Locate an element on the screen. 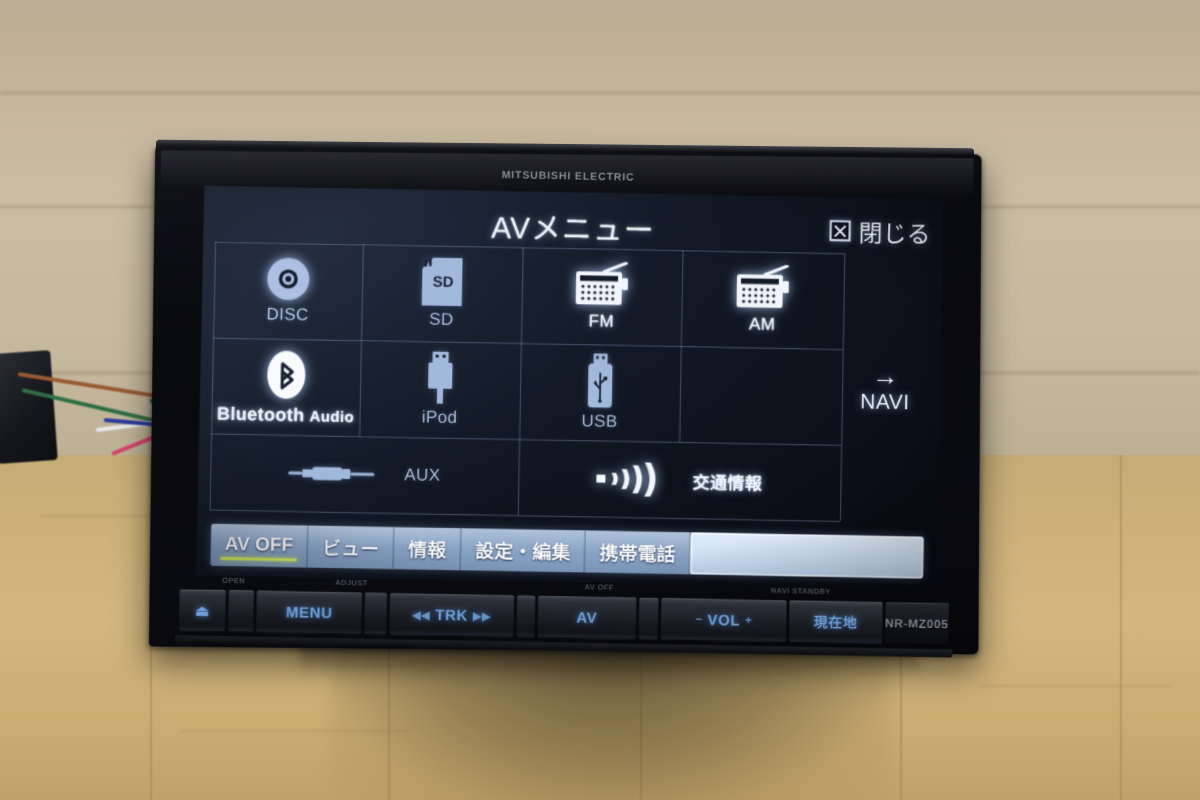 This screenshot has width=1200, height=800. source-button-usb: USB is located at coordinates (600, 392).